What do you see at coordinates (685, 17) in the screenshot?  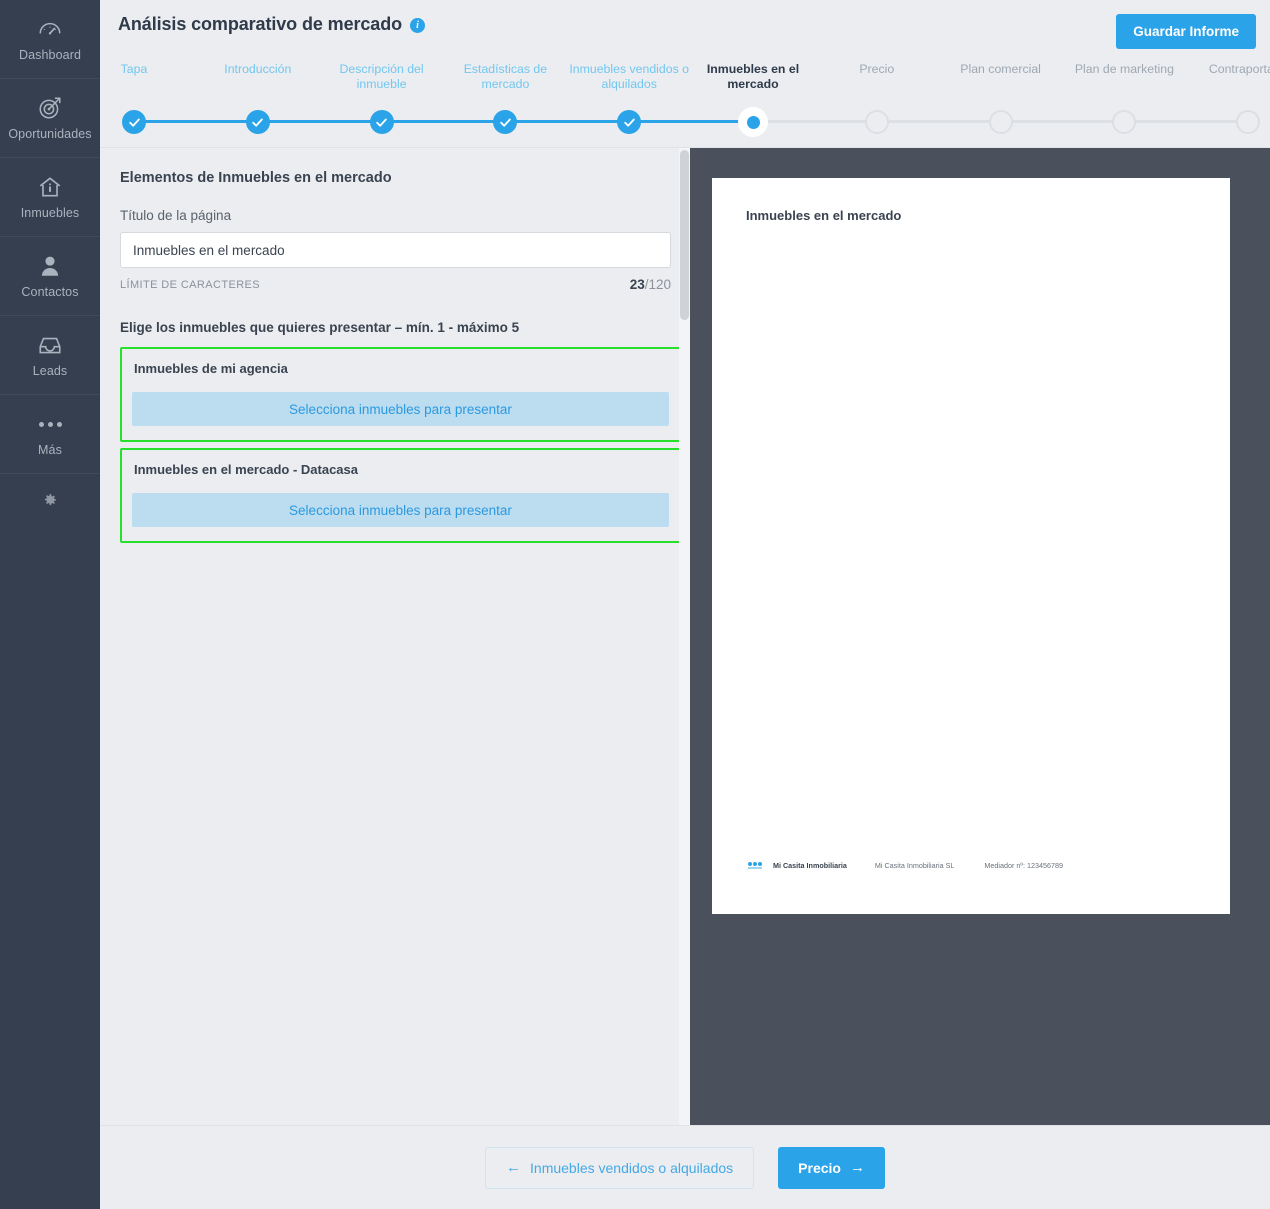 I see `title-row: Análisis comparativo de mercado i` at bounding box center [685, 17].